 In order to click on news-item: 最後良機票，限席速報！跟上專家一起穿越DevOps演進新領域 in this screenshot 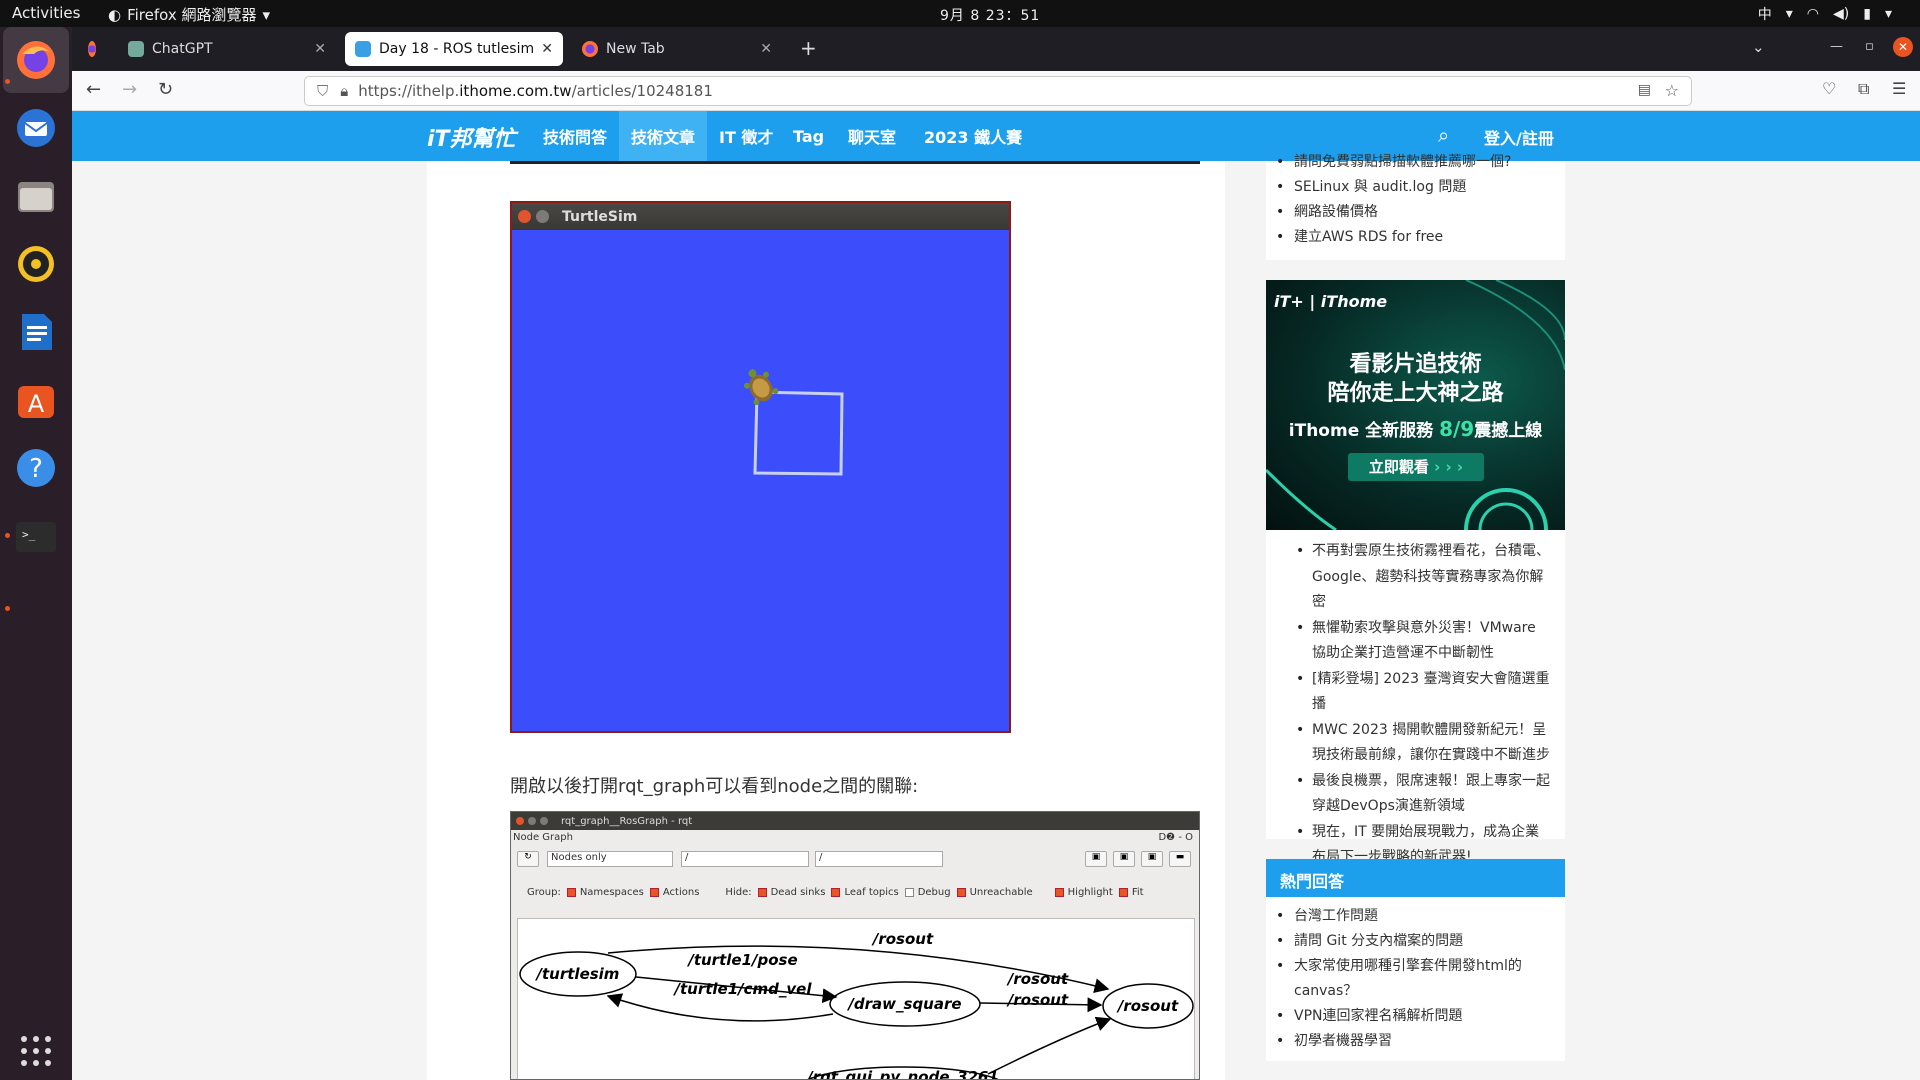, I will do `click(1409, 794)`.